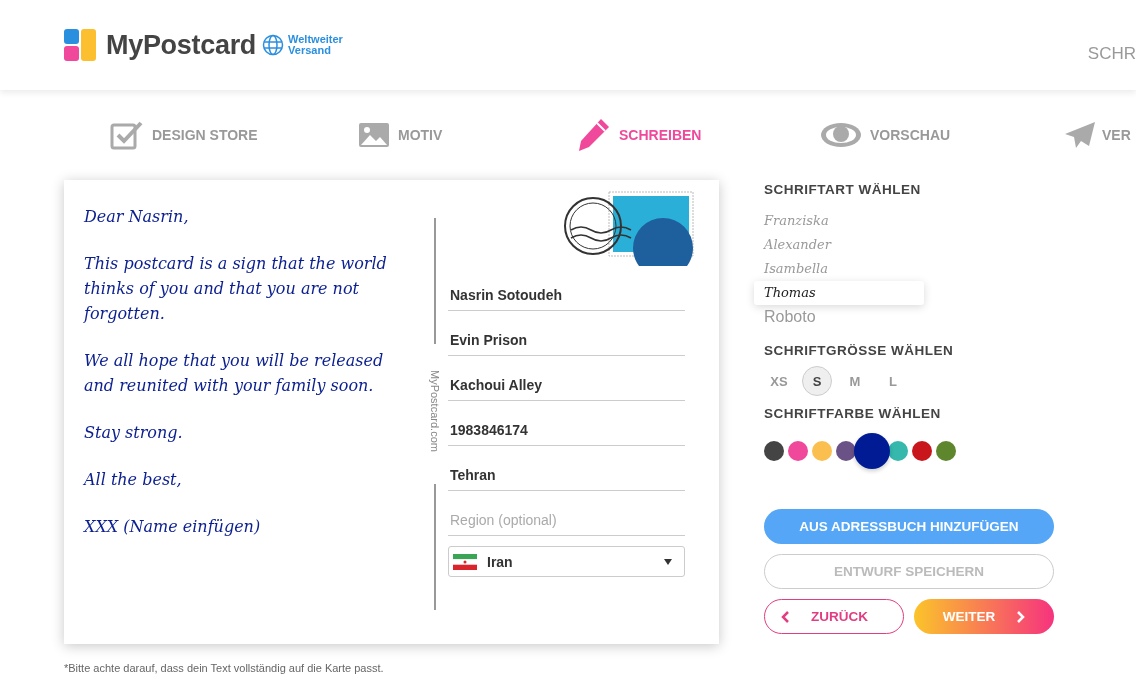 The image size is (1136, 694). What do you see at coordinates (1111, 54) in the screenshot?
I see `nav-link: SCHR` at bounding box center [1111, 54].